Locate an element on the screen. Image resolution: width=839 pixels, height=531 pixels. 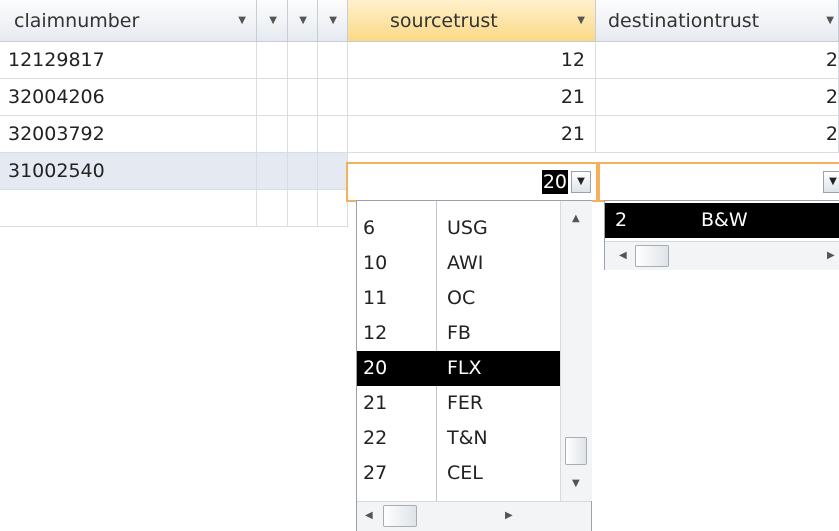
column-header-destinationtrust: destinationtrust ▼ is located at coordinates (717, 21).